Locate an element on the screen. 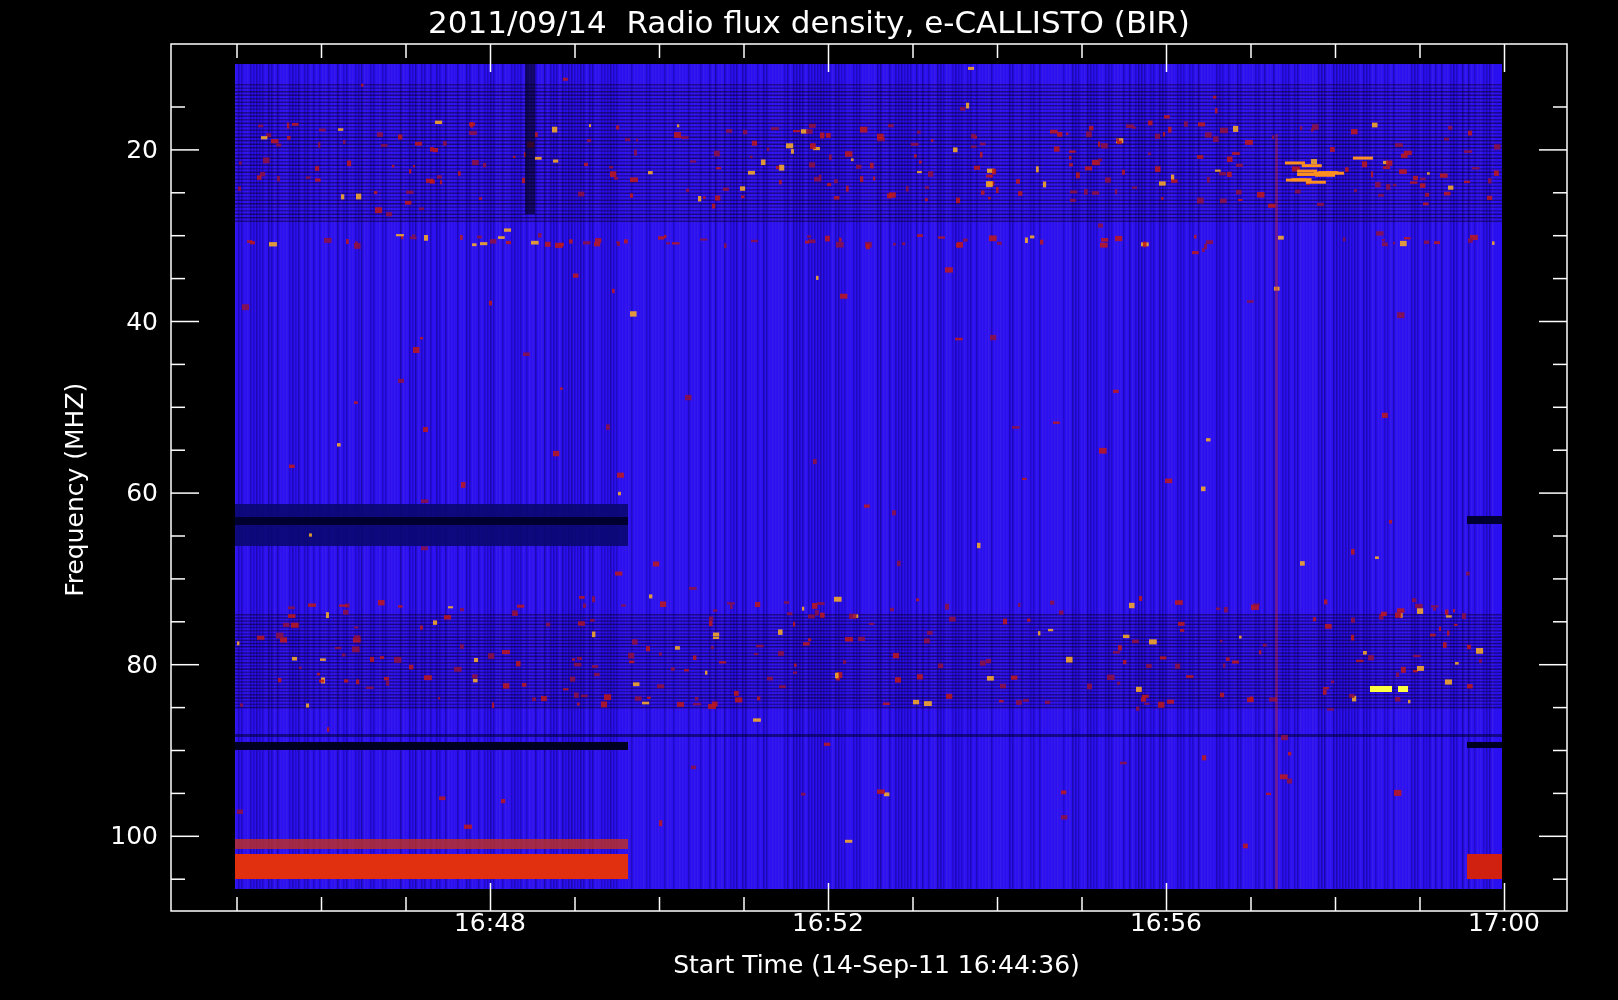 This screenshot has height=1000, width=1618. y-axis-label: Frequency (MHZ) is located at coordinates (75, 490).